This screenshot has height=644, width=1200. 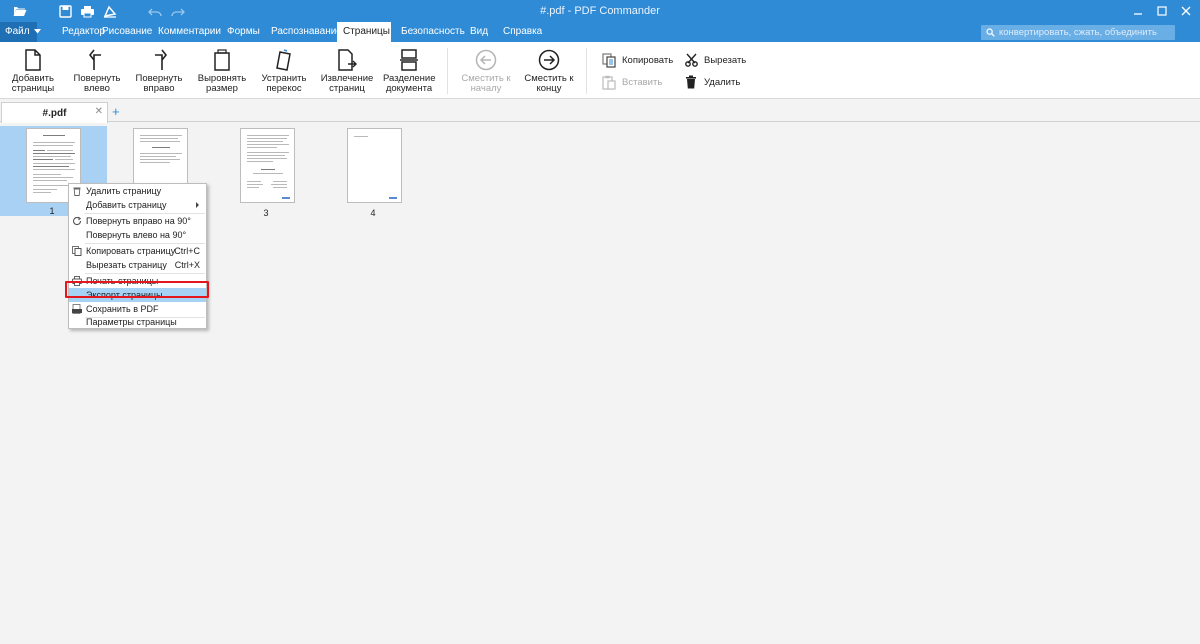 I want to click on rotate-left-button: Повернуть влево, so click(x=97, y=71).